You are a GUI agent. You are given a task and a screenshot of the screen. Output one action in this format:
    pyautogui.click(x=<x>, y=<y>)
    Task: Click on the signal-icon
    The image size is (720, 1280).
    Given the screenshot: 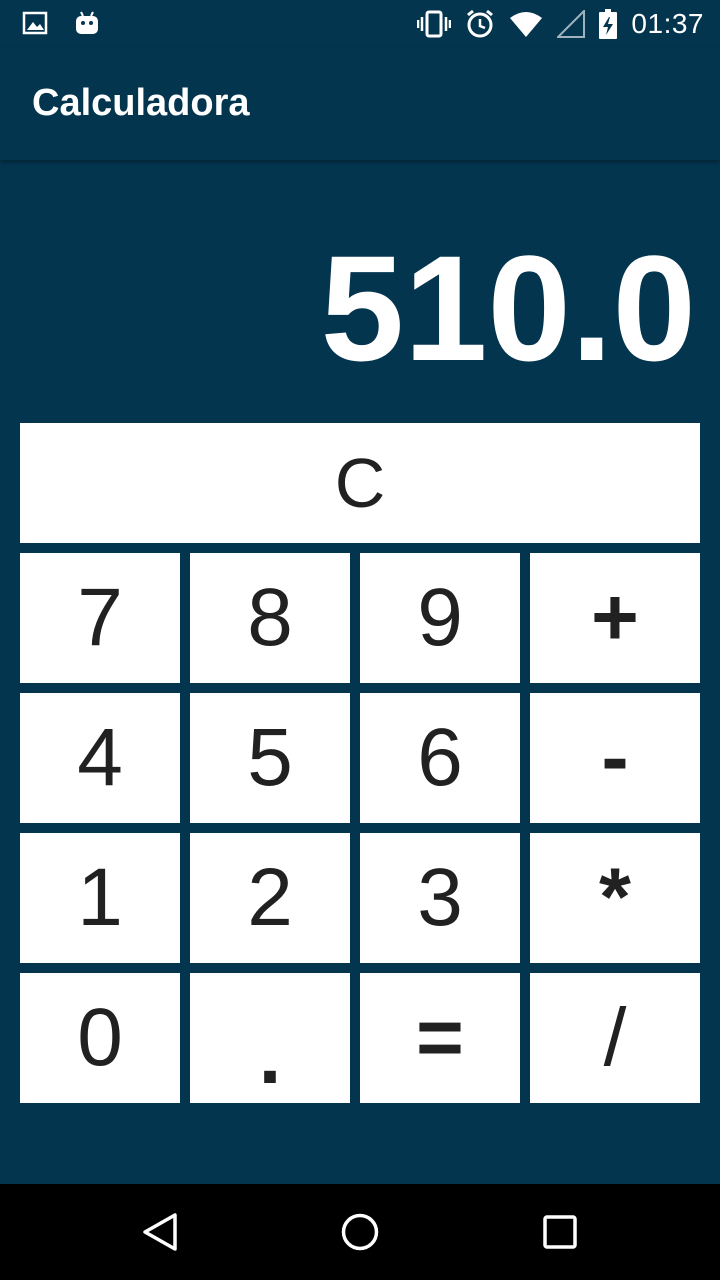 What is the action you would take?
    pyautogui.click(x=571, y=24)
    